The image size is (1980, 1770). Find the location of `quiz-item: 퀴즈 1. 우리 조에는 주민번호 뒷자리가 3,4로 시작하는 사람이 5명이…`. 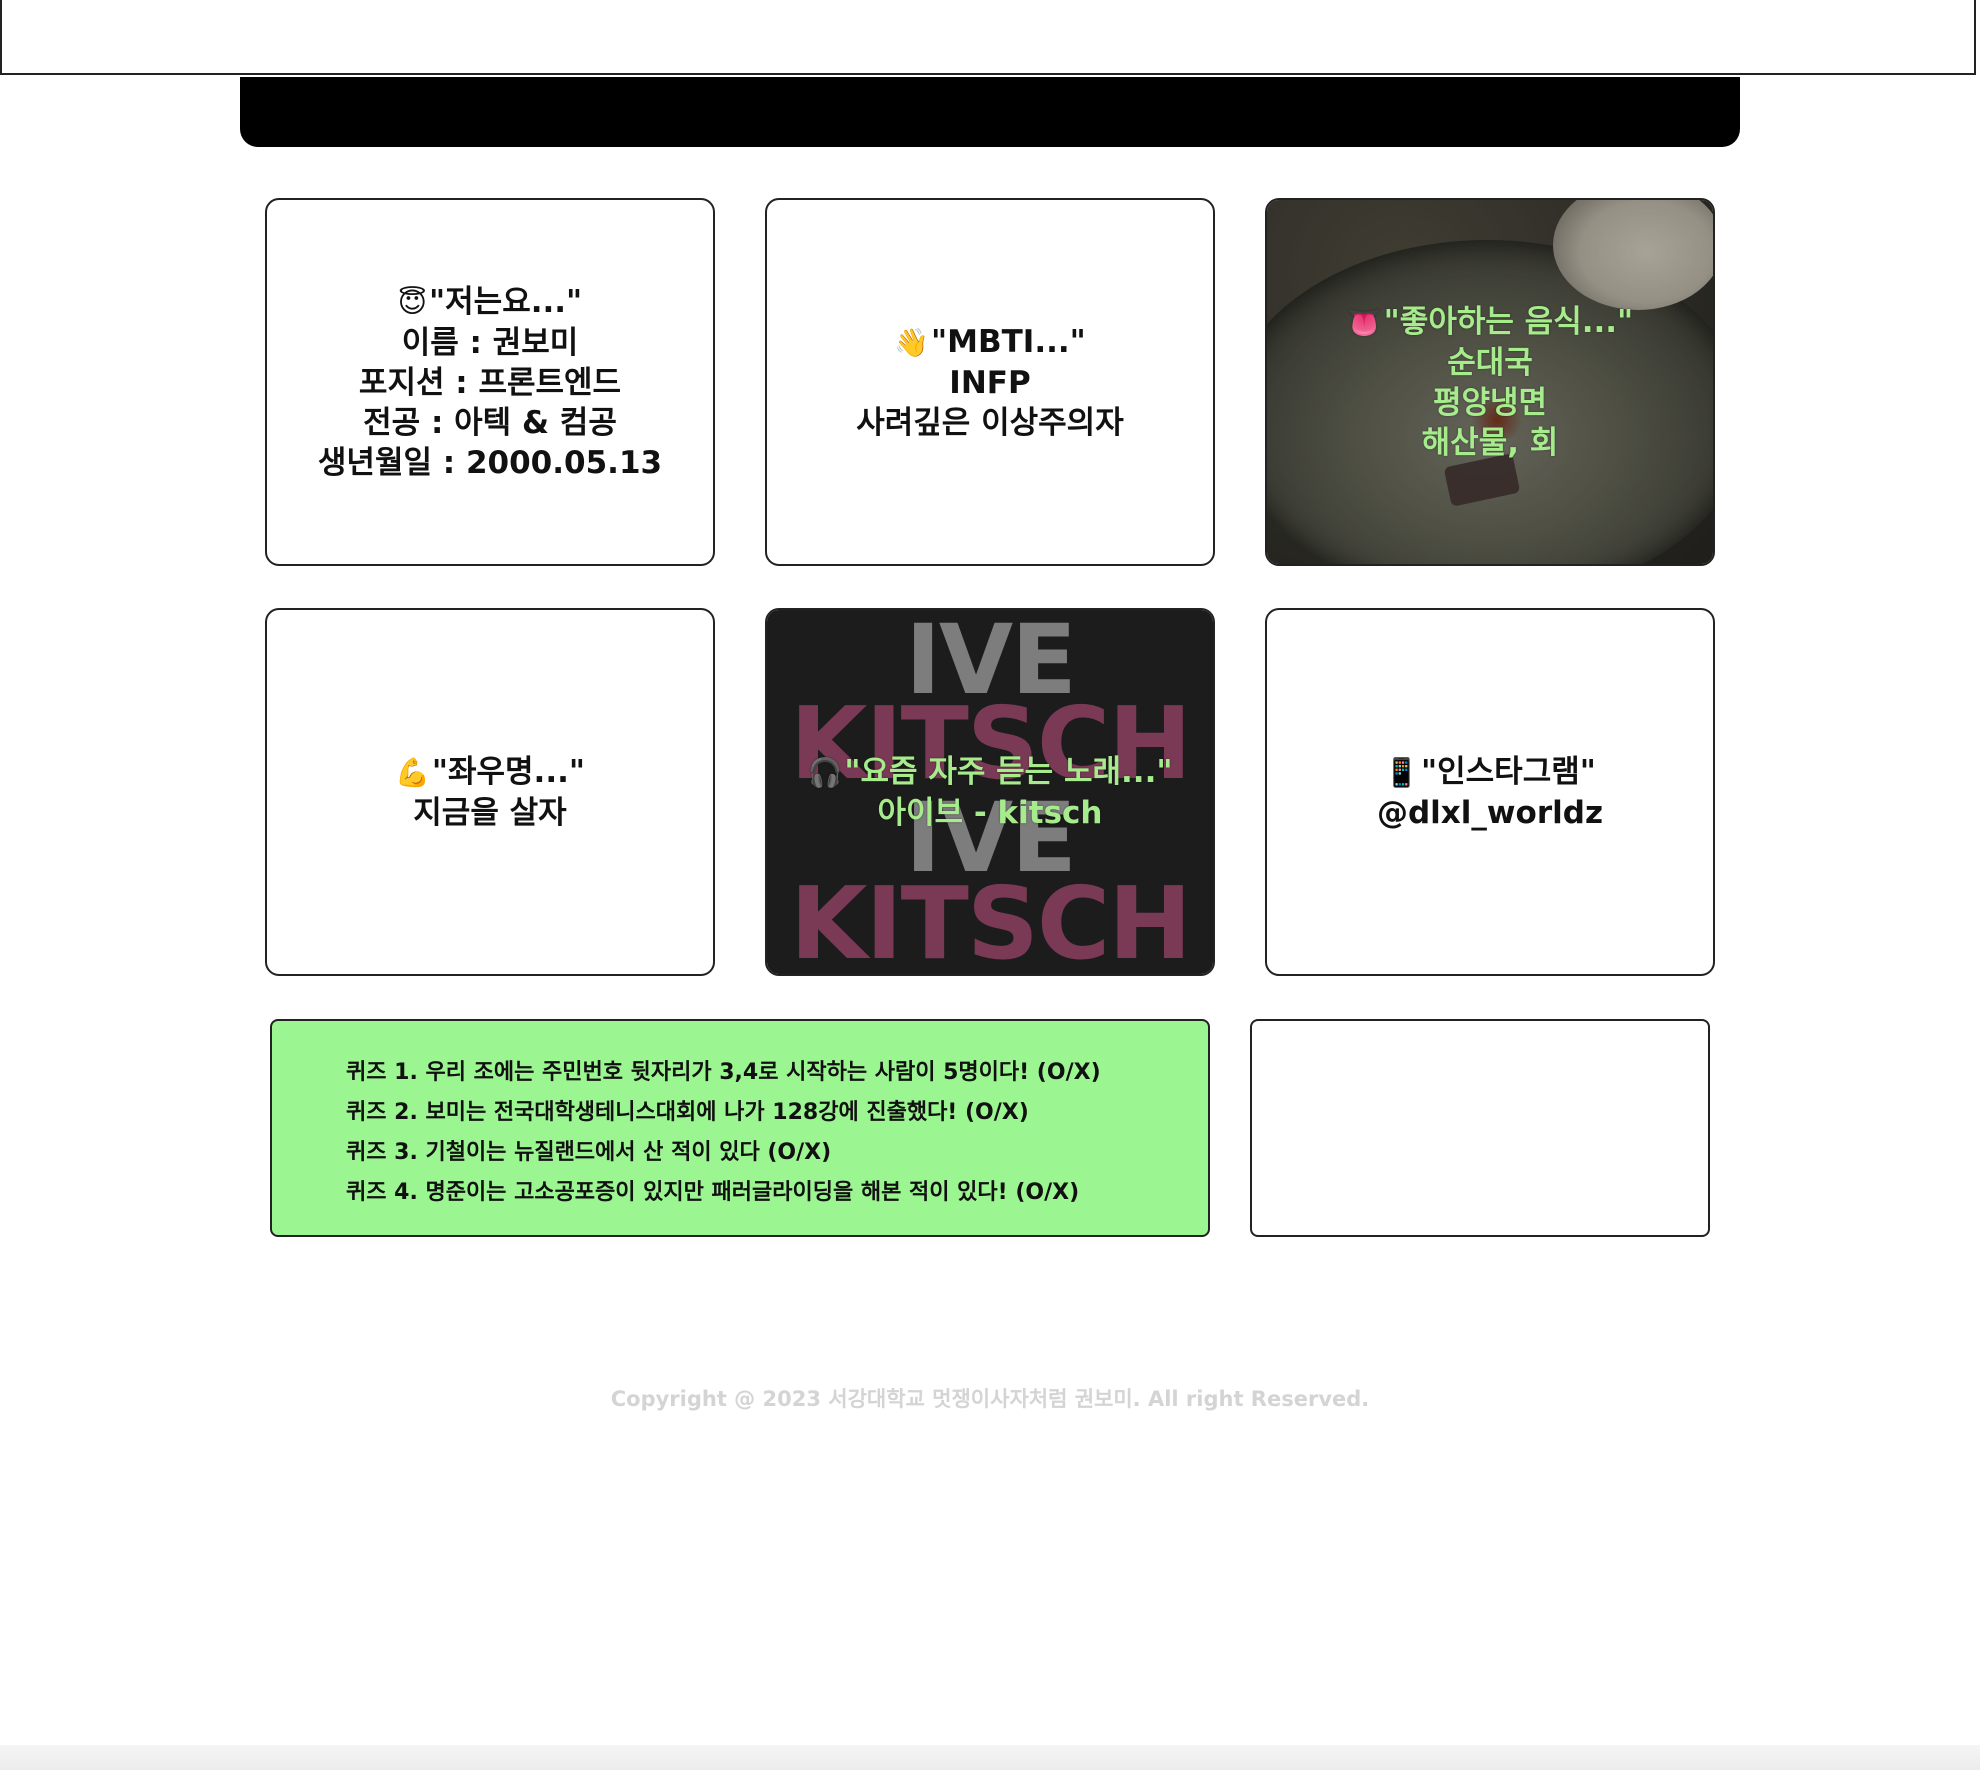

quiz-item: 퀴즈 1. 우리 조에는 주민번호 뒷자리가 3,4로 시작하는 사람이 5명이… is located at coordinates (777, 1073).